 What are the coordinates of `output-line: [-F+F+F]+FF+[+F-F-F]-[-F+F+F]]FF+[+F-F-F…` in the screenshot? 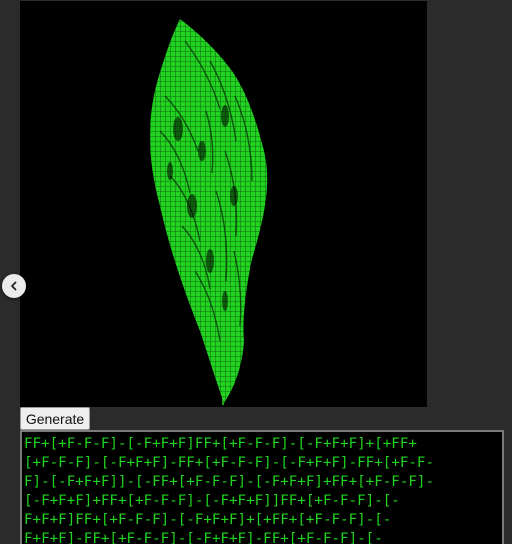 It's located at (212, 501).